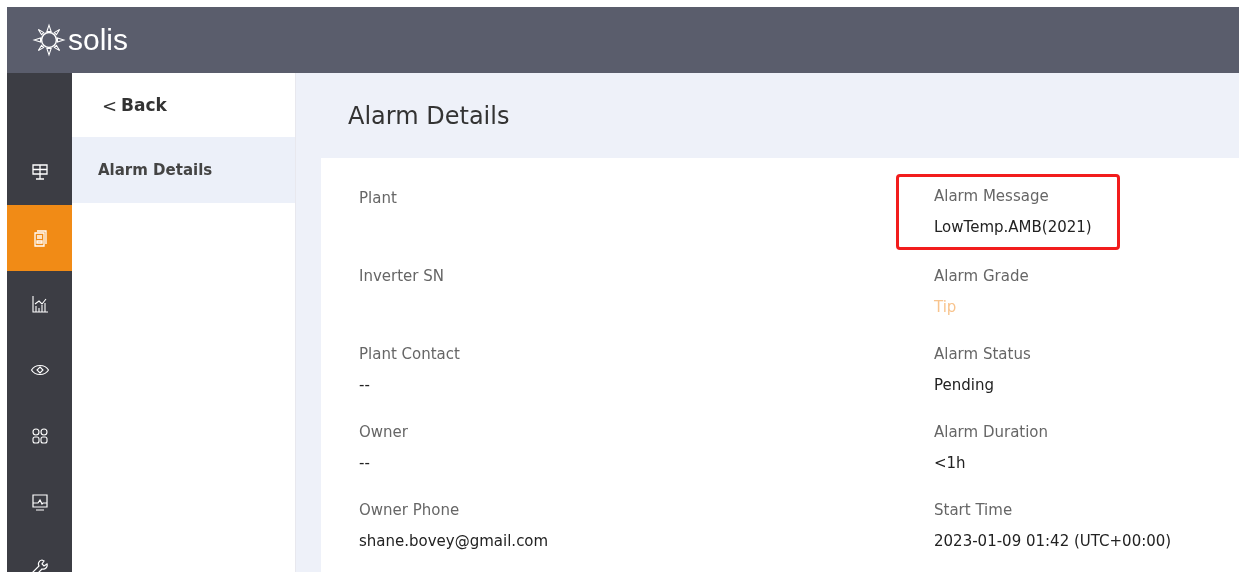 The width and height of the screenshot is (1239, 572). What do you see at coordinates (410, 510) in the screenshot?
I see `field-label: Owner Phone` at bounding box center [410, 510].